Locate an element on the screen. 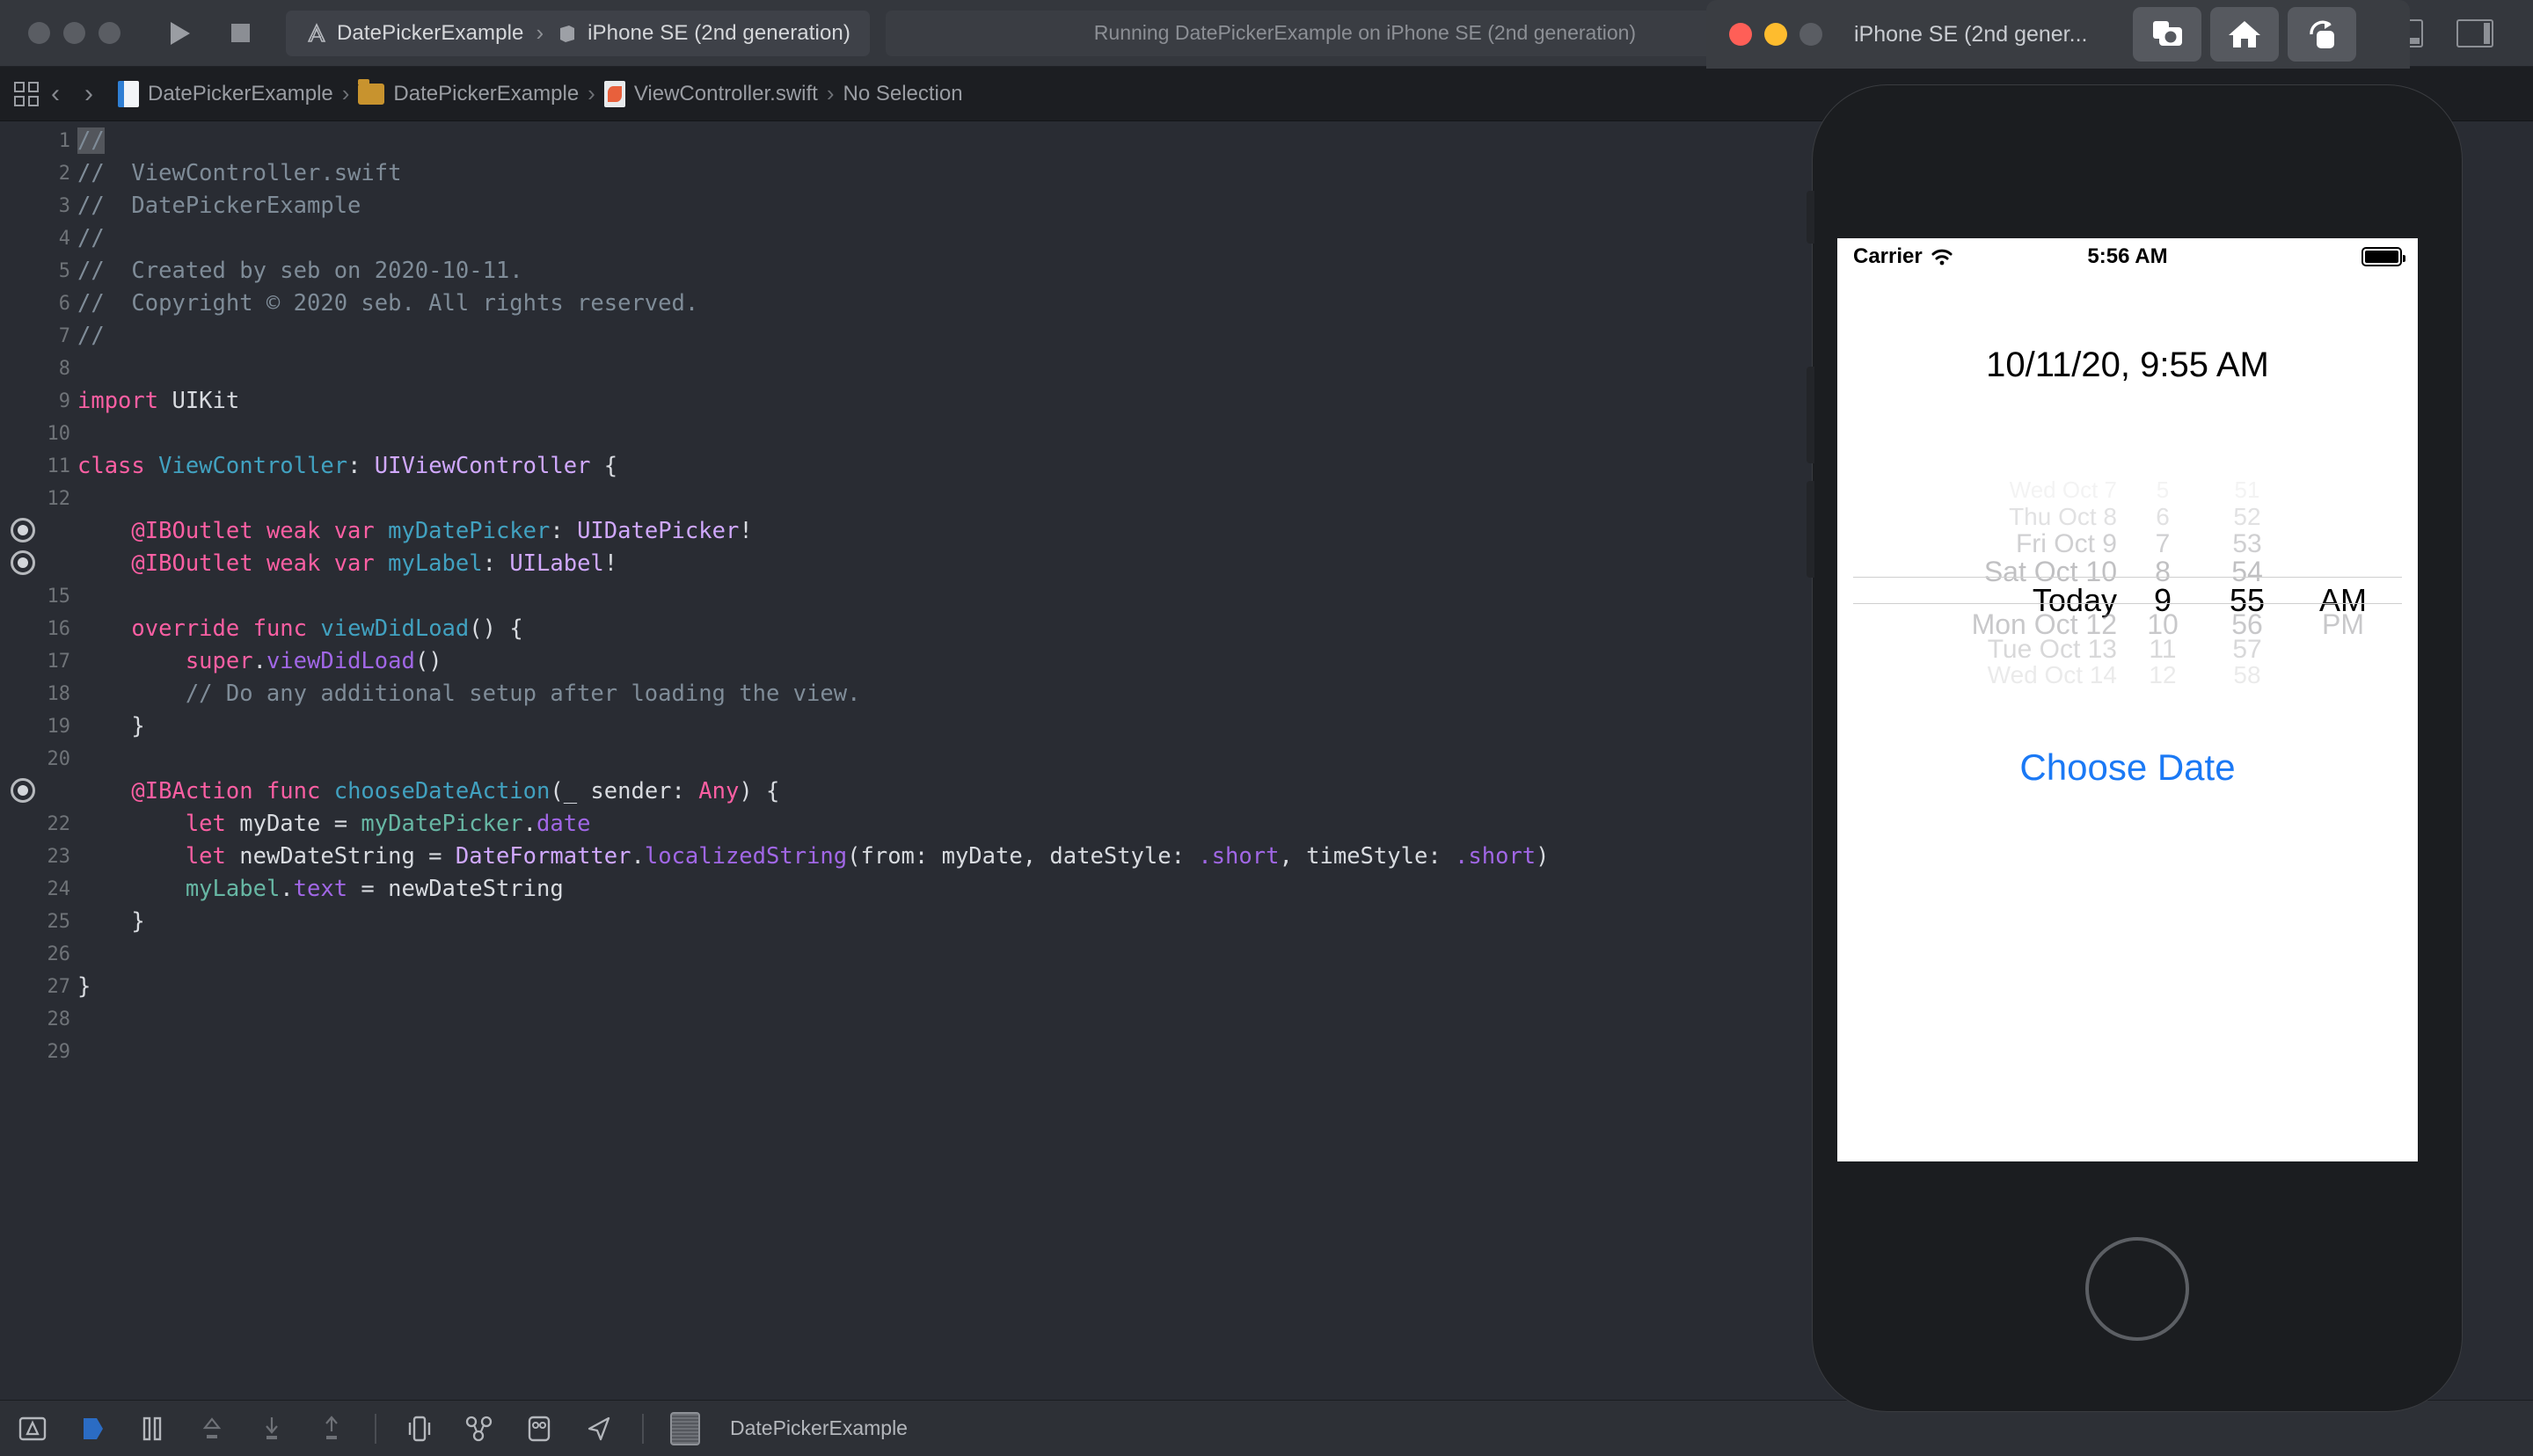 The height and width of the screenshot is (1456, 2533). environment-overrides-icon is located at coordinates (539, 1428).